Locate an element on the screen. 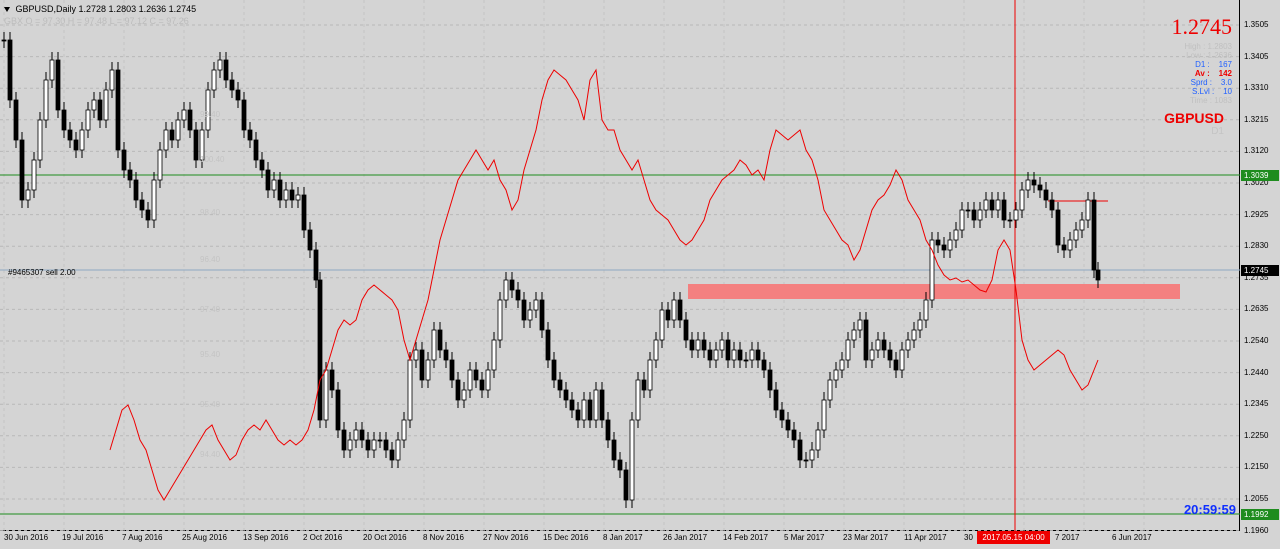 Image resolution: width=1280 pixels, height=549 pixels. time-tick: 7 2017 is located at coordinates (1067, 537).